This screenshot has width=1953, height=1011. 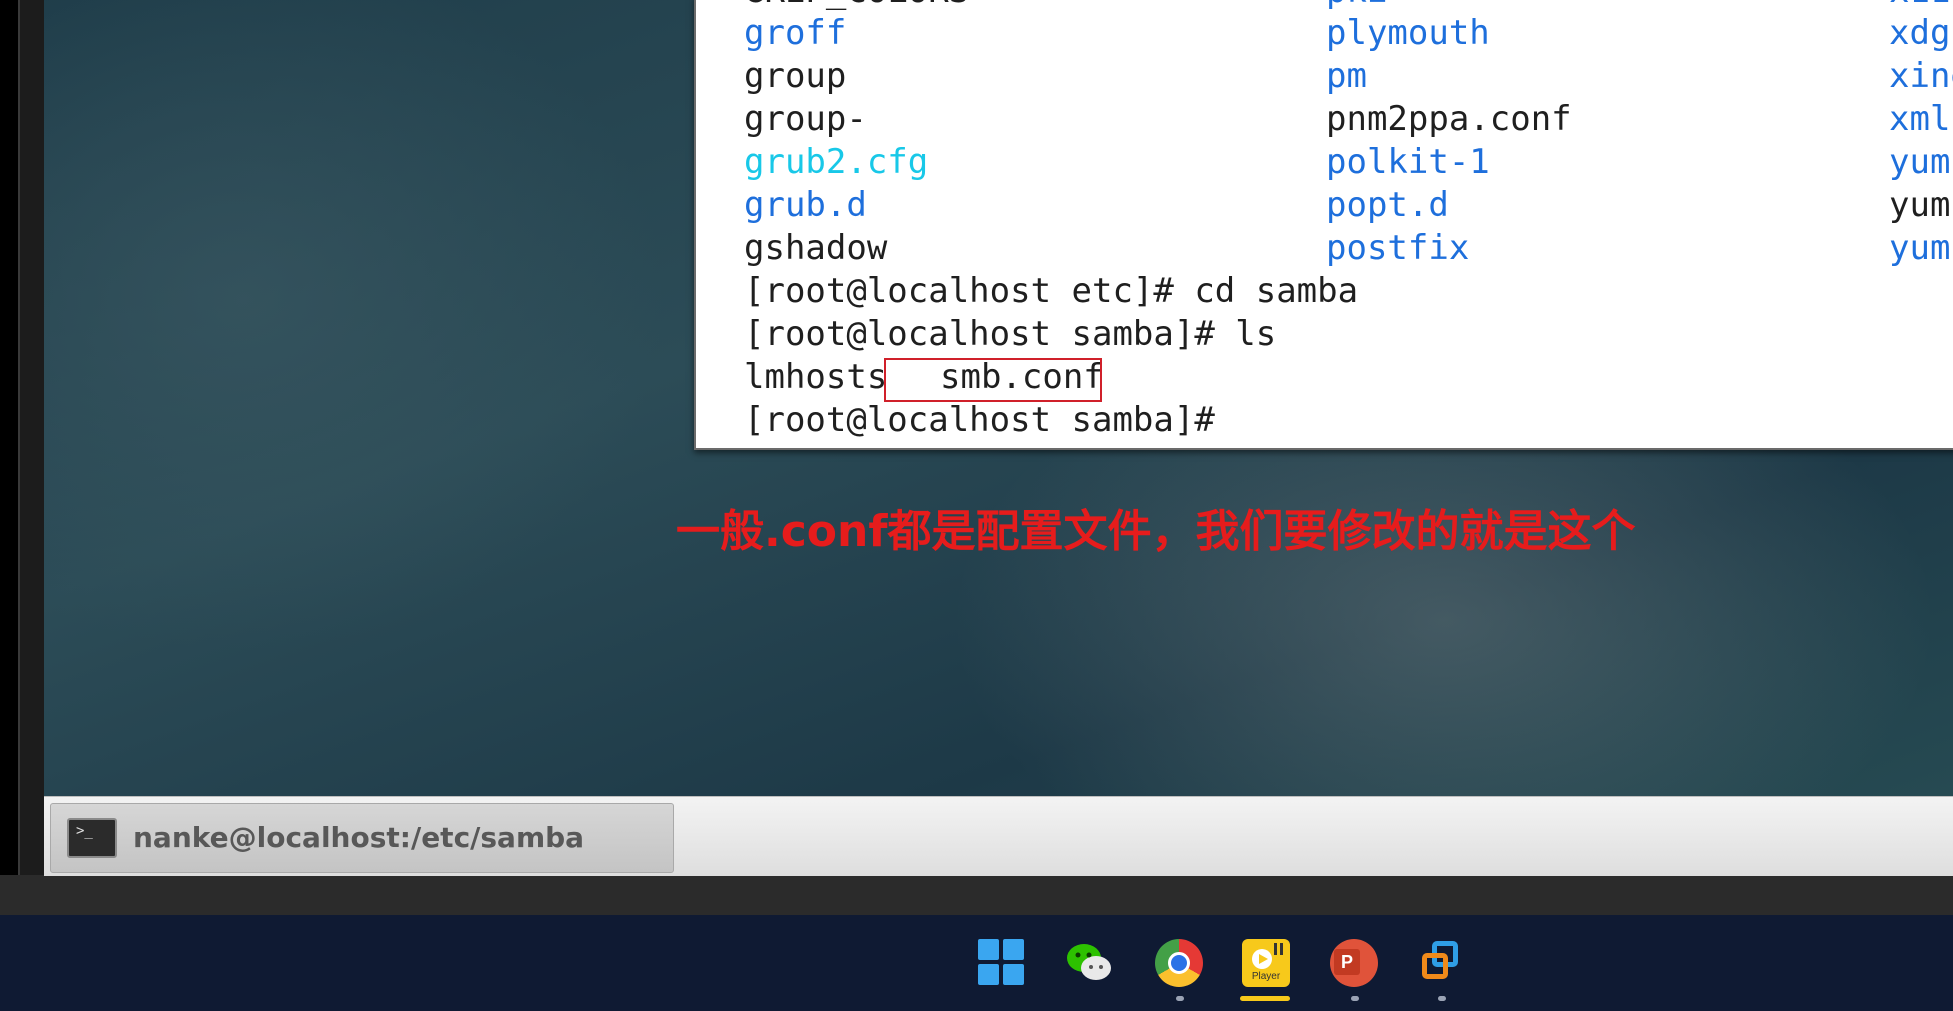 What do you see at coordinates (1156, 531) in the screenshot?
I see `annotation-text: 一般.conf都是配置文件，我们要修改的就是这个` at bounding box center [1156, 531].